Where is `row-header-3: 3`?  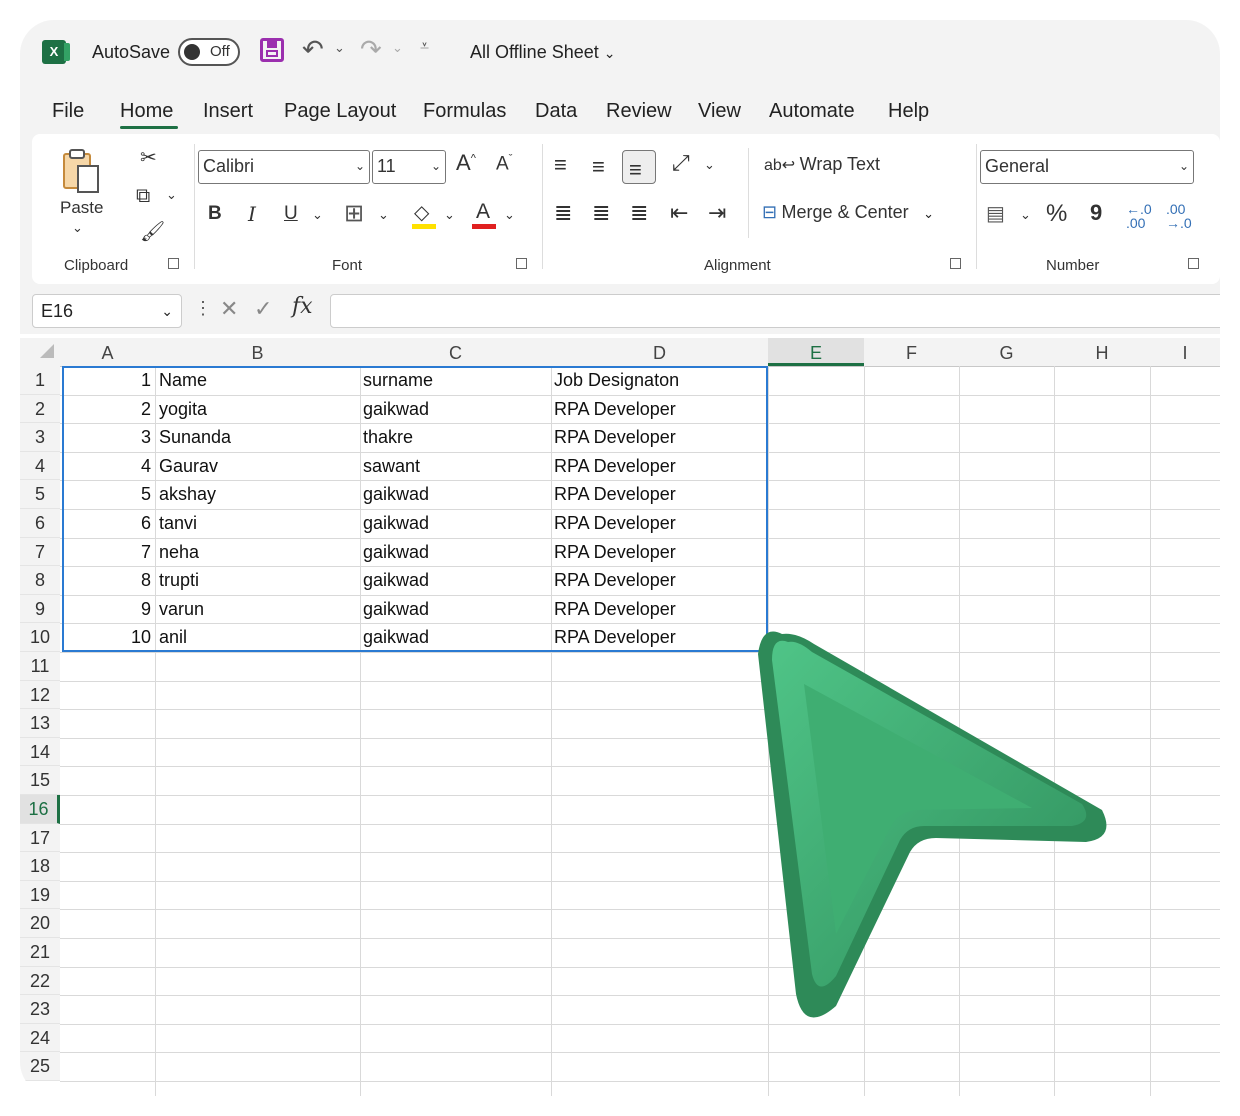 row-header-3: 3 is located at coordinates (40, 437).